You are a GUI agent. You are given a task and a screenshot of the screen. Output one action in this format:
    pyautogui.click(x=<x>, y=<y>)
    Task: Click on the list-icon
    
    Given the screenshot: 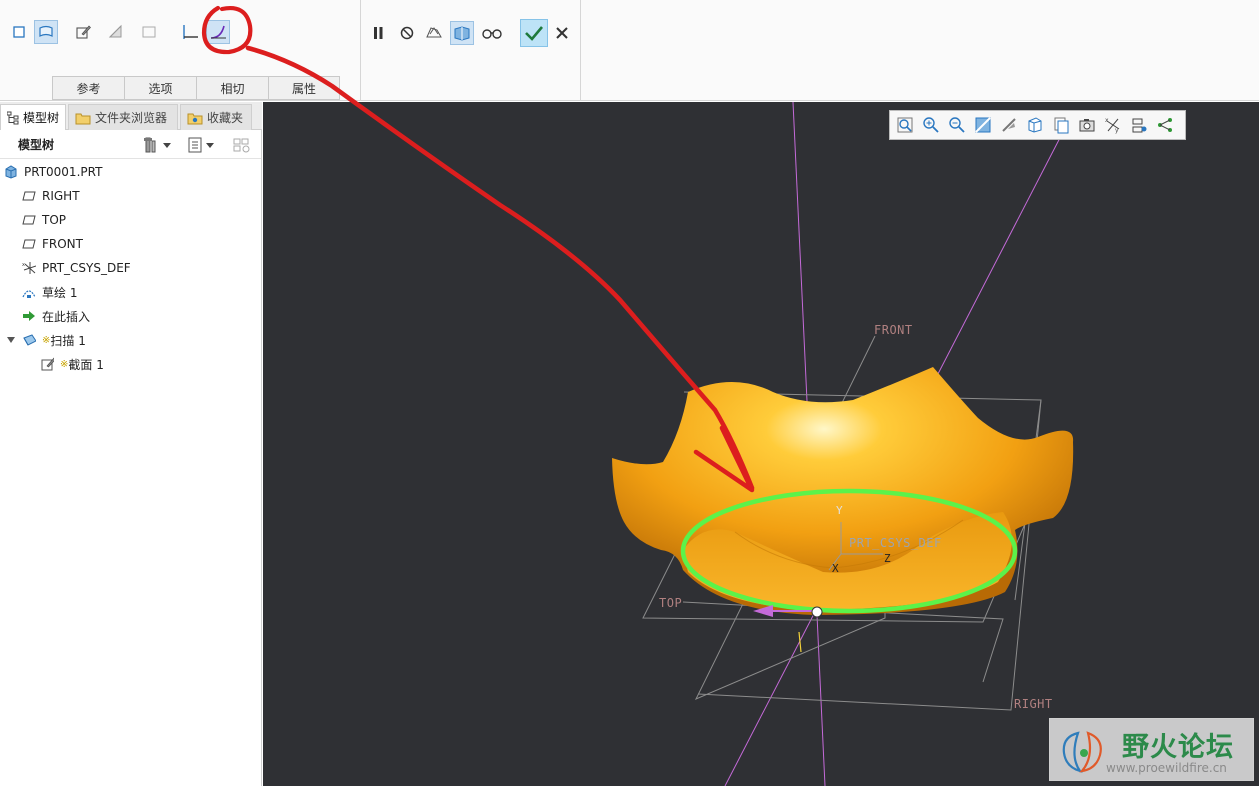 What is the action you would take?
    pyautogui.click(x=195, y=145)
    